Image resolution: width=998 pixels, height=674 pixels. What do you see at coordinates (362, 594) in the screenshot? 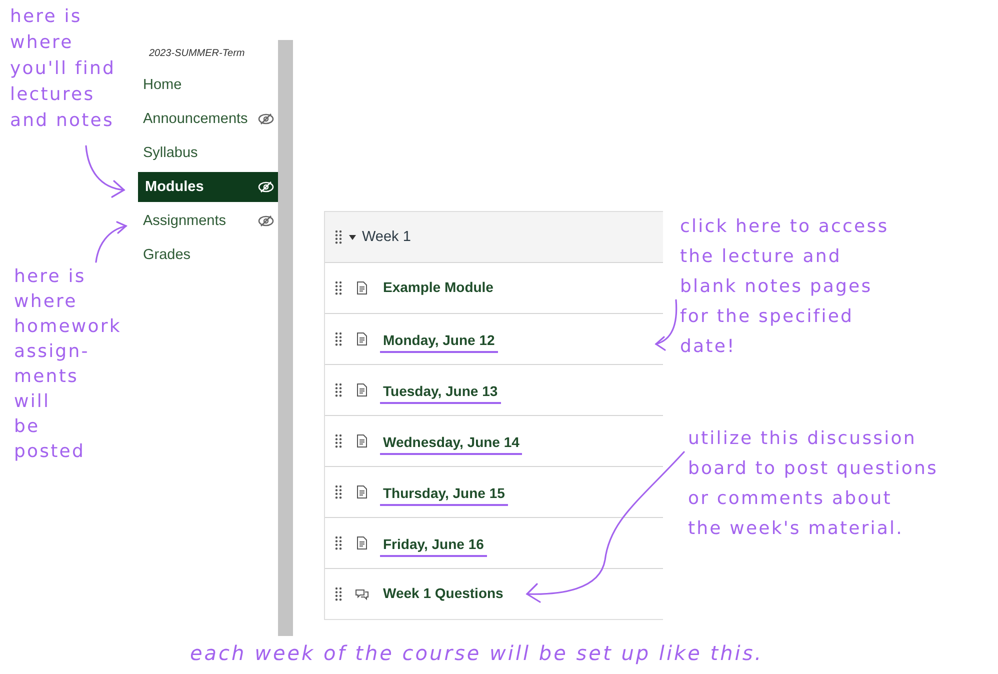
I see `discussion-icon` at bounding box center [362, 594].